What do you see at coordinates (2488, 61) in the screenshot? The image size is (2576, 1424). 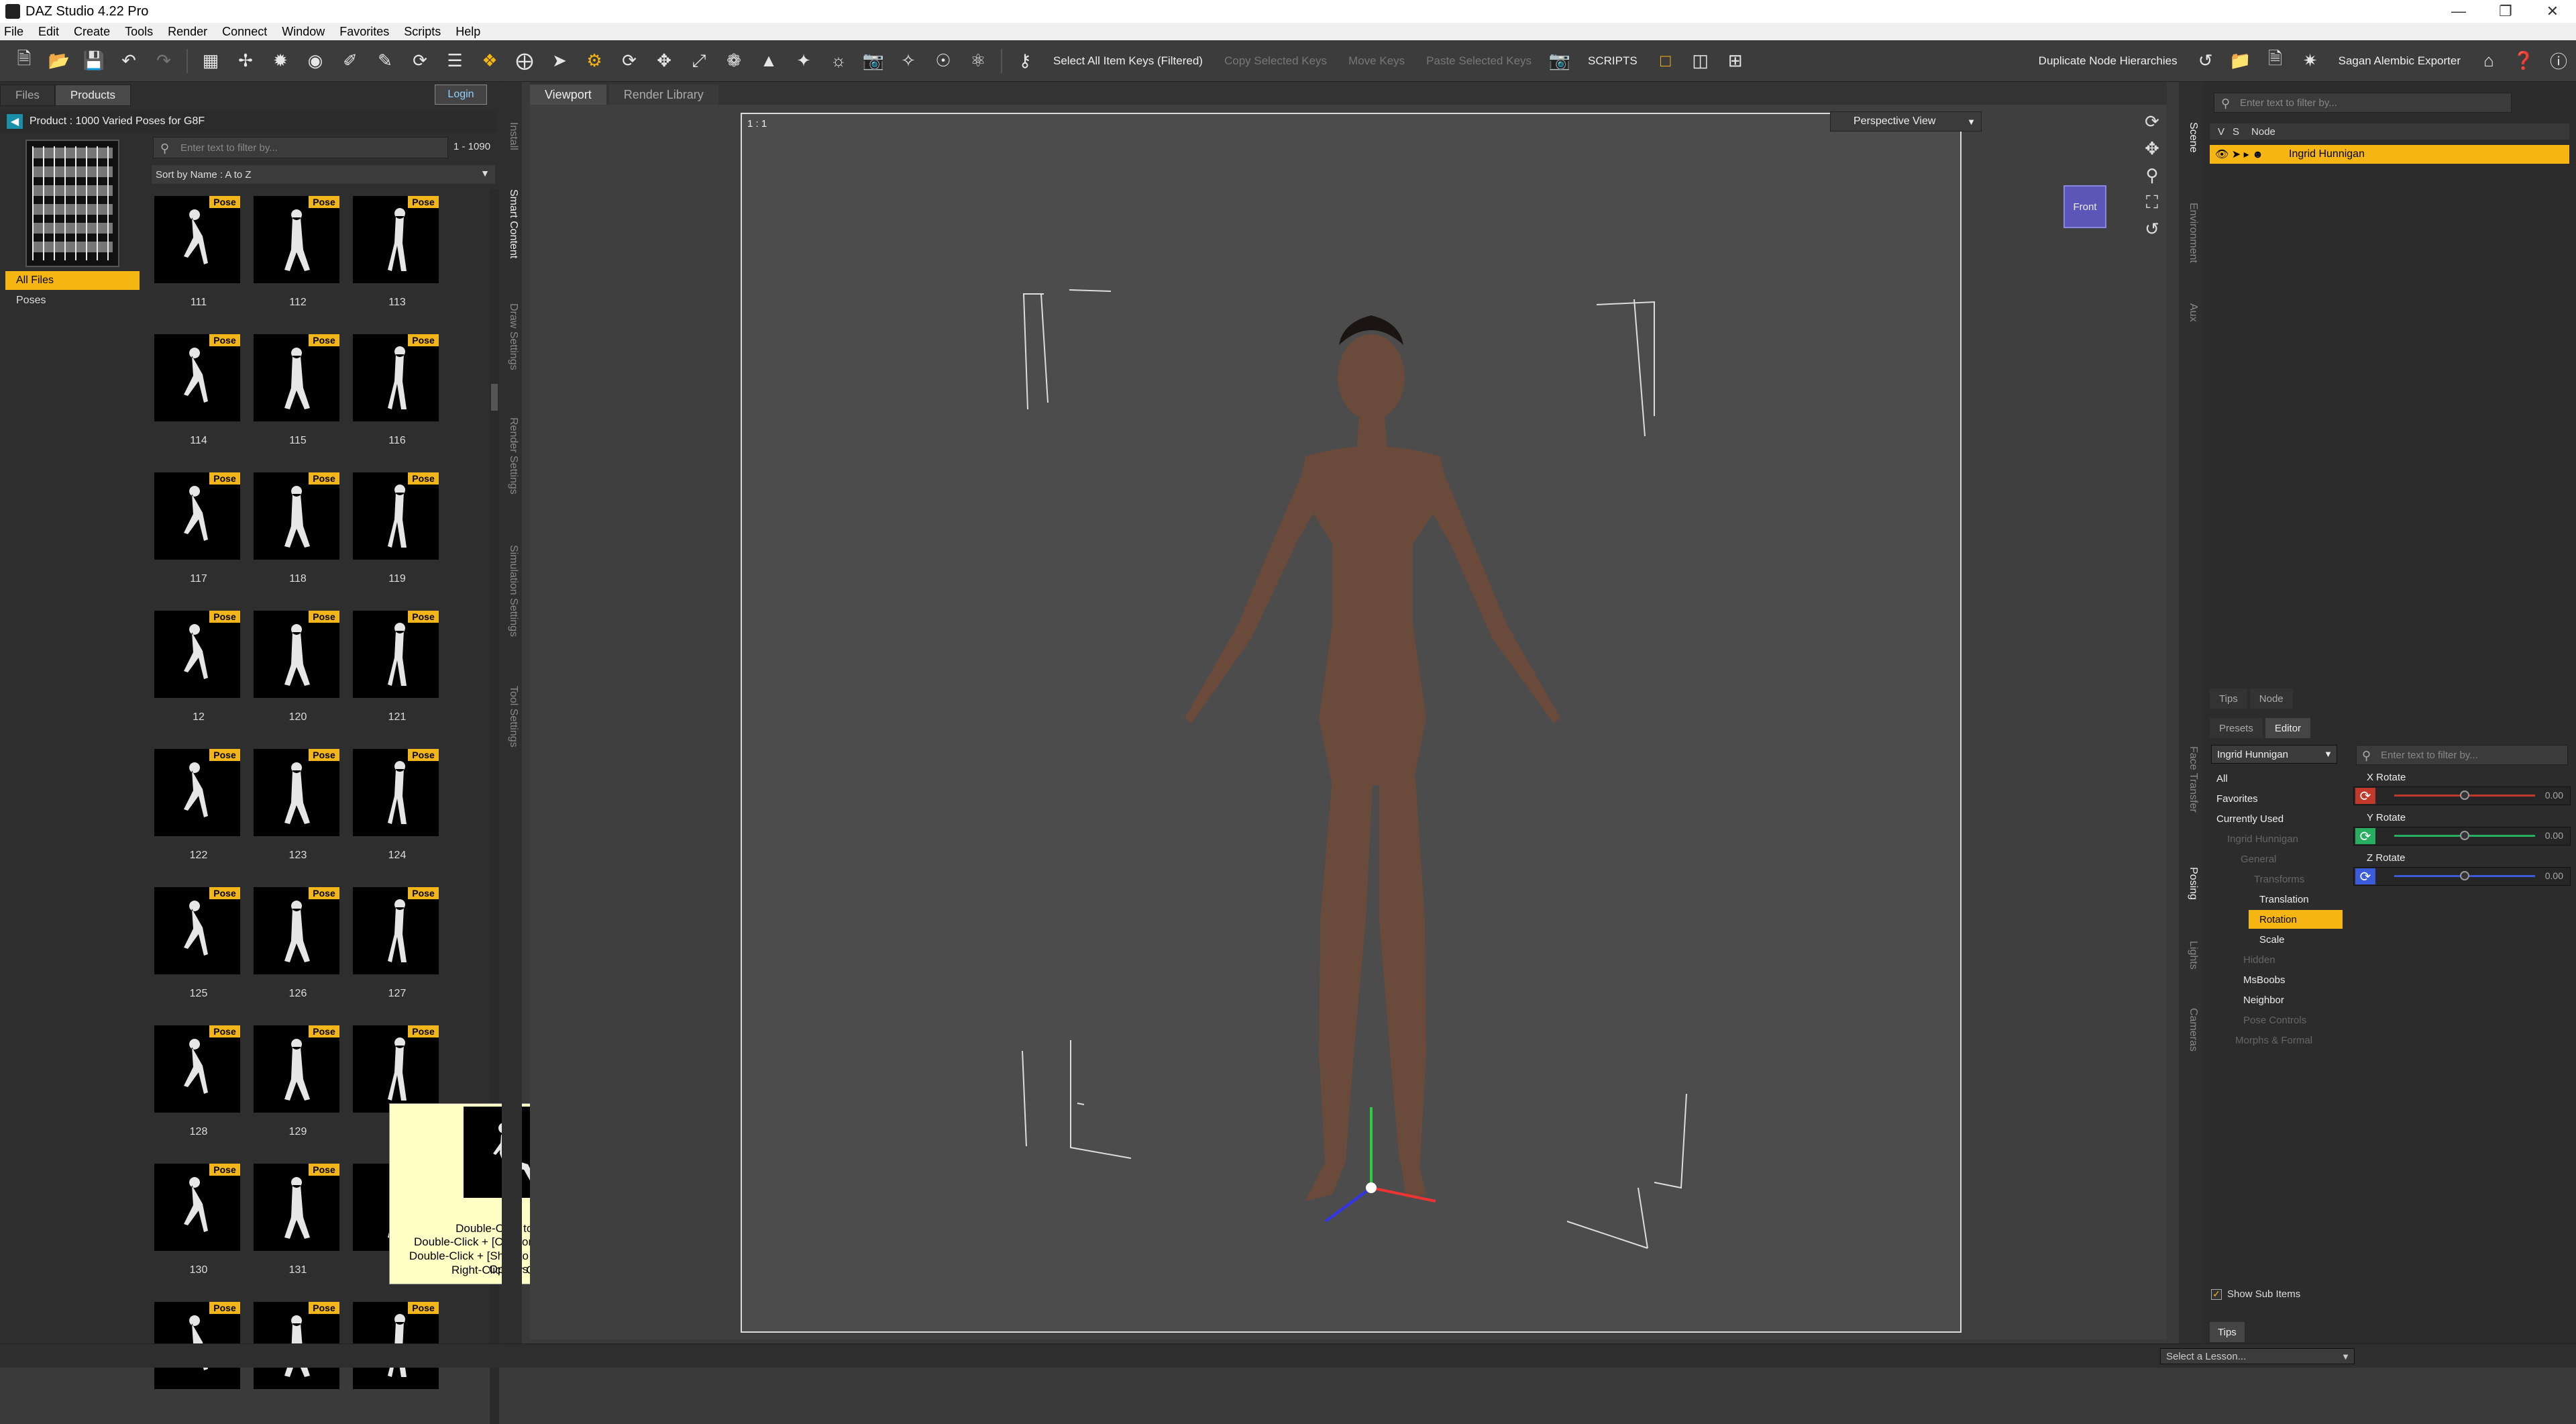 I see `home-icon: ⌂` at bounding box center [2488, 61].